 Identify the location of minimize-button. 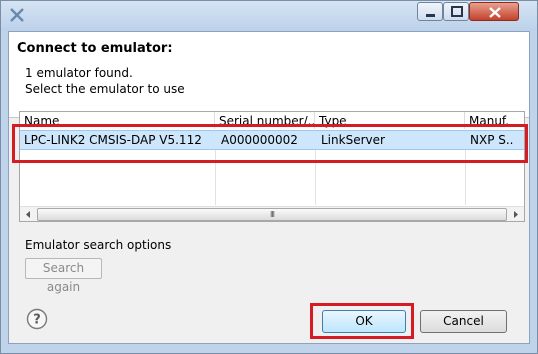
(430, 11).